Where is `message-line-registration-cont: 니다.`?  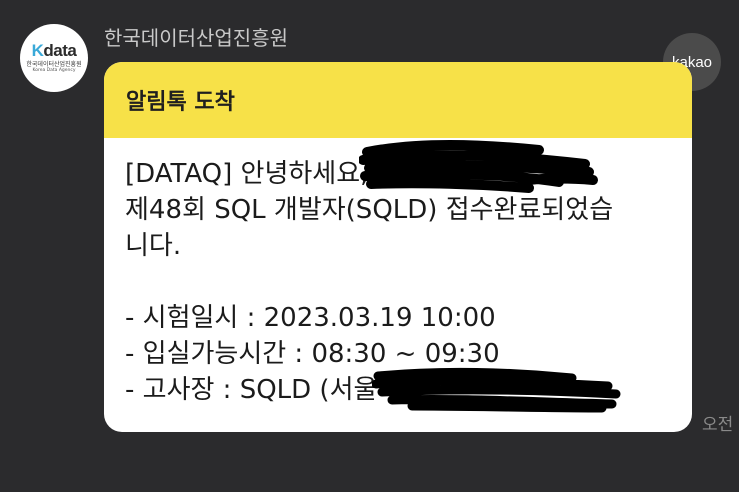 message-line-registration-cont: 니다. is located at coordinates (153, 246).